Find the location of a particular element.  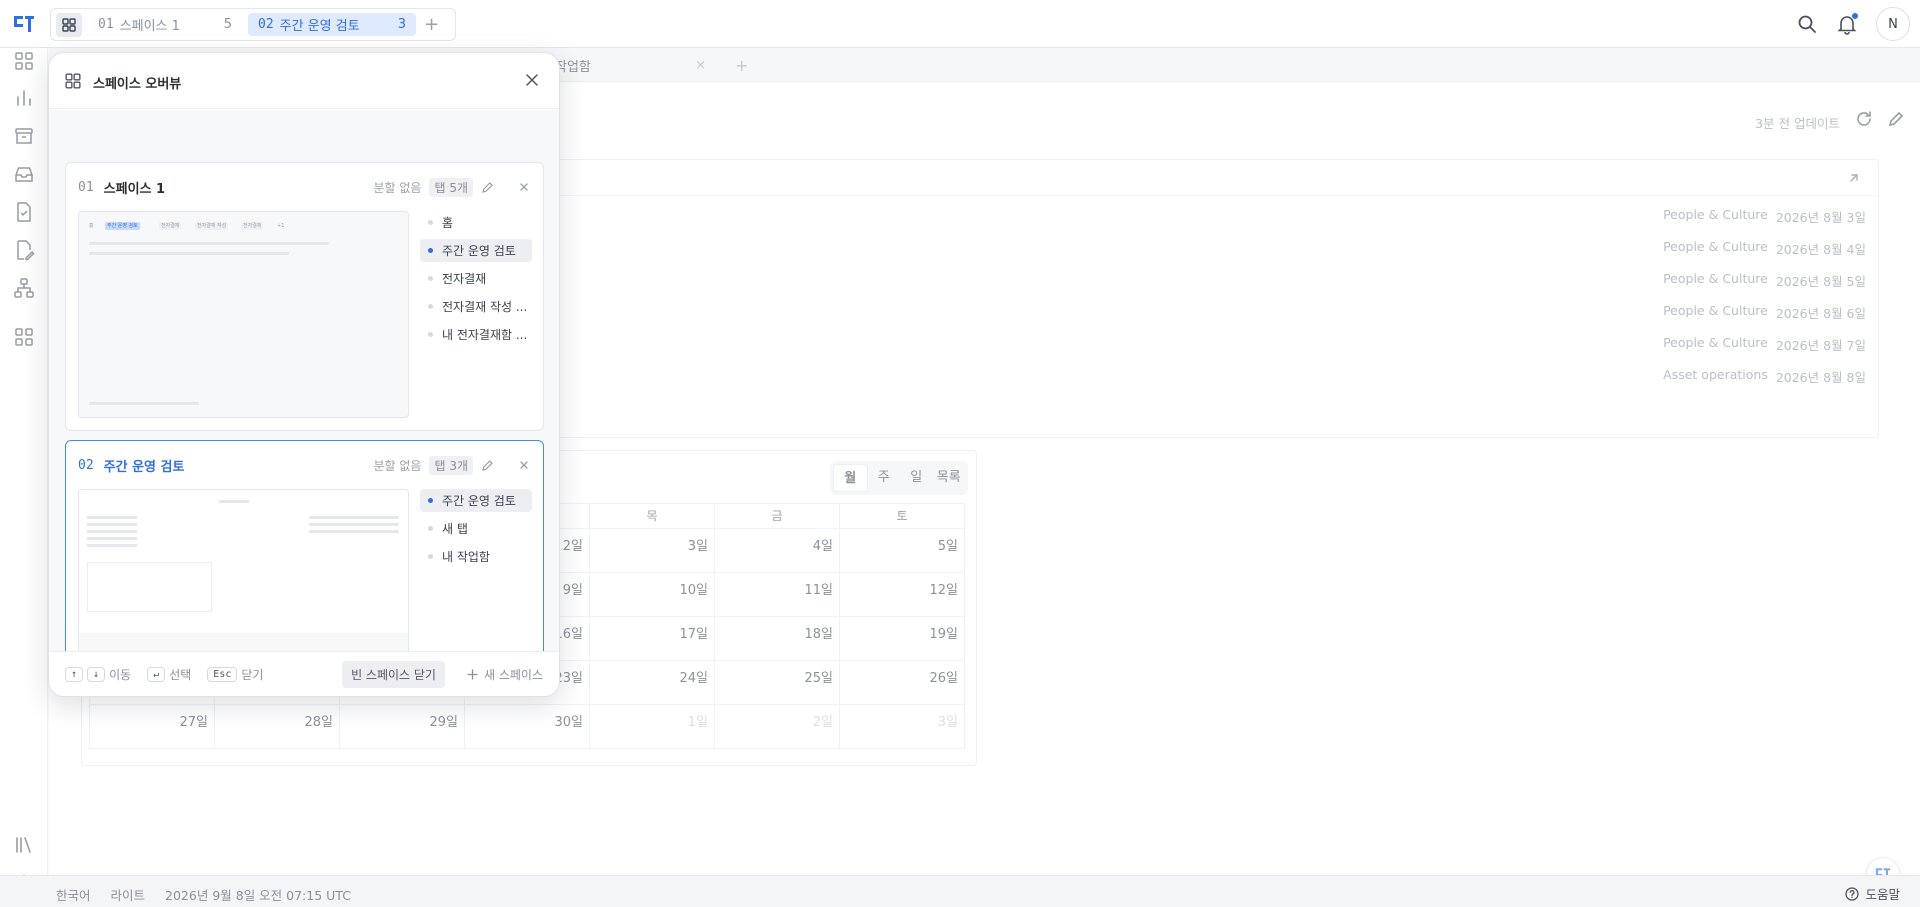

expand-arrow-icon is located at coordinates (1854, 178).